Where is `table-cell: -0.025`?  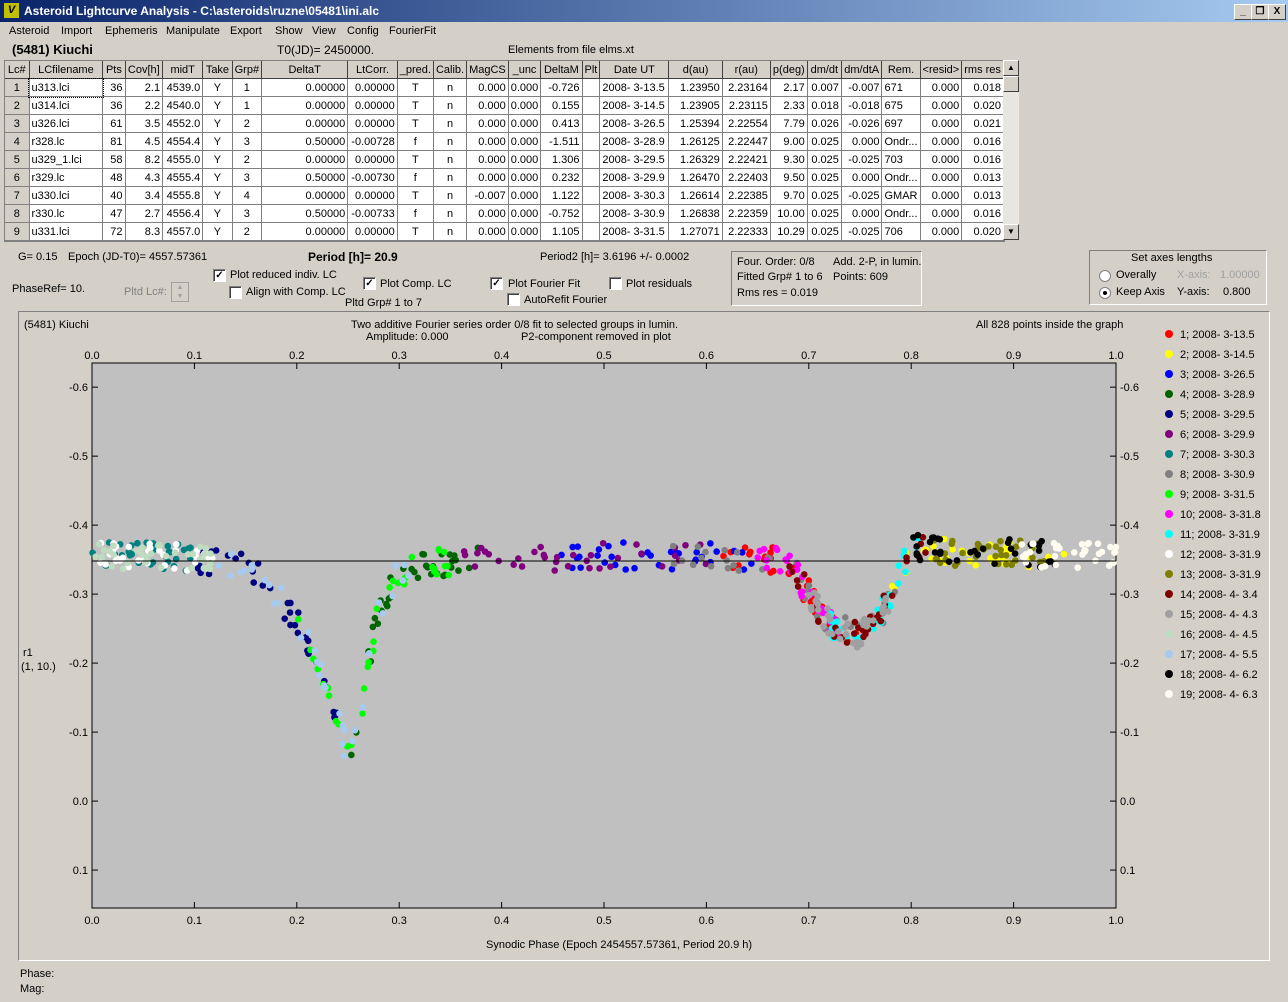
table-cell: -0.025 is located at coordinates (862, 231).